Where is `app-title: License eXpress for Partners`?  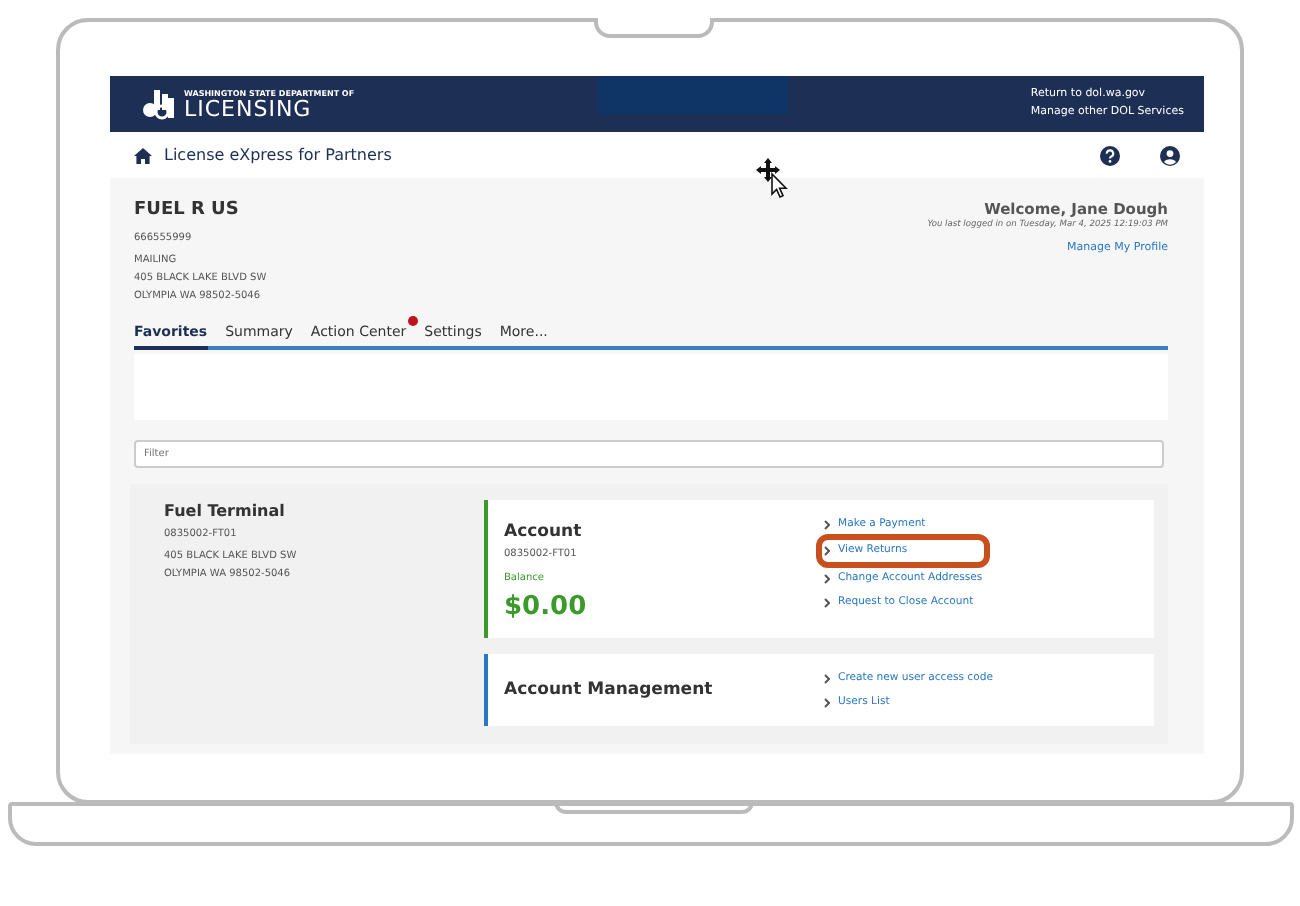
app-title: License eXpress for Partners is located at coordinates (278, 155).